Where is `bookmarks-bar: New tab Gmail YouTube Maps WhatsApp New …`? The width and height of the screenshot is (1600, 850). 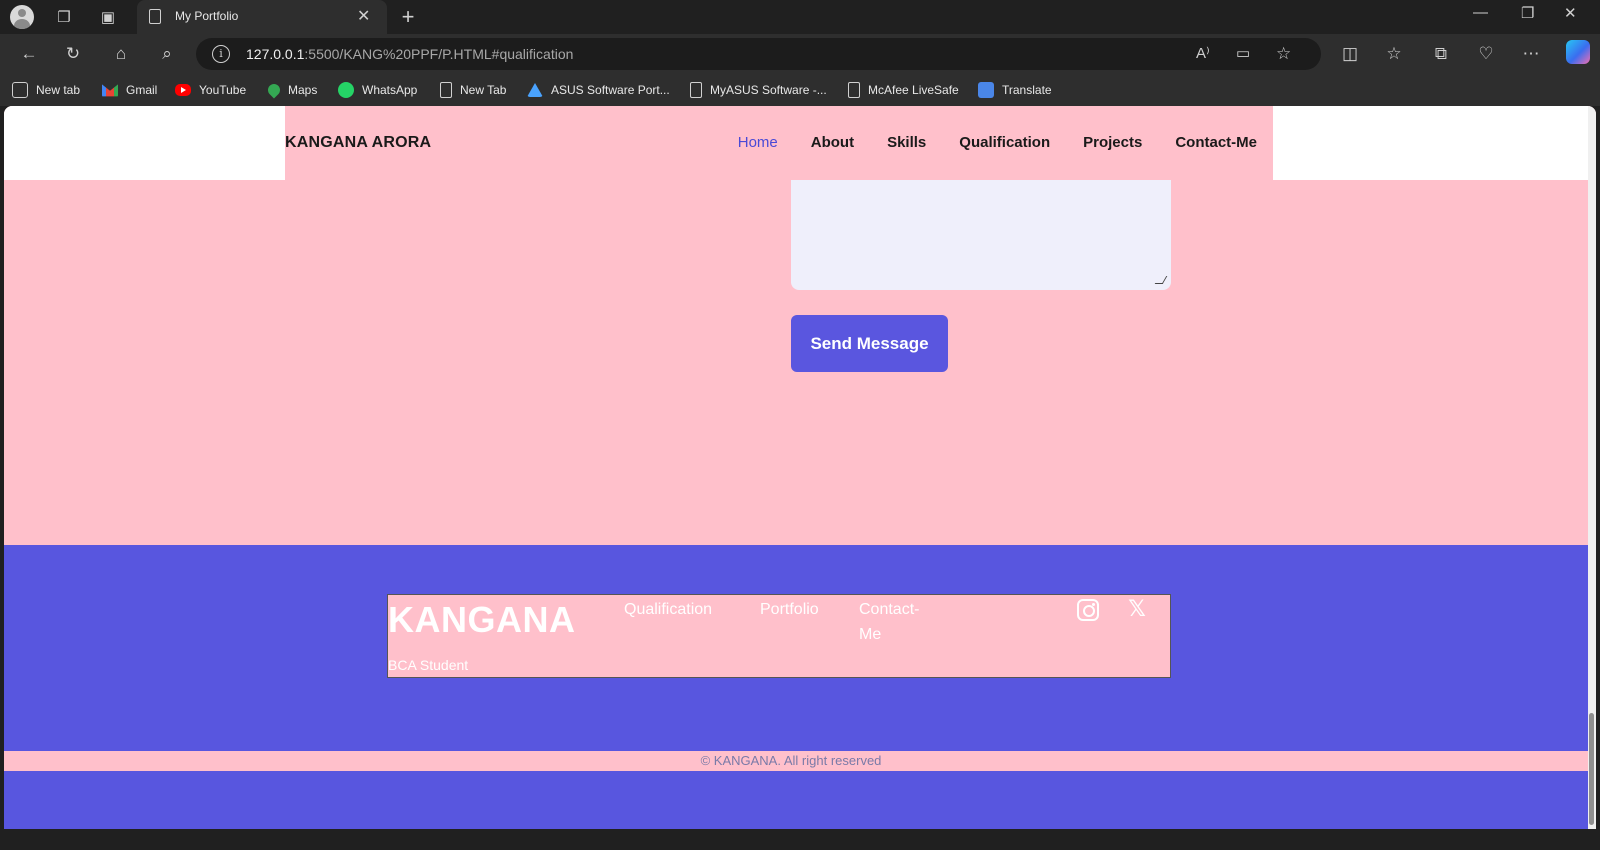 bookmarks-bar: New tab Gmail YouTube Maps WhatsApp New … is located at coordinates (800, 90).